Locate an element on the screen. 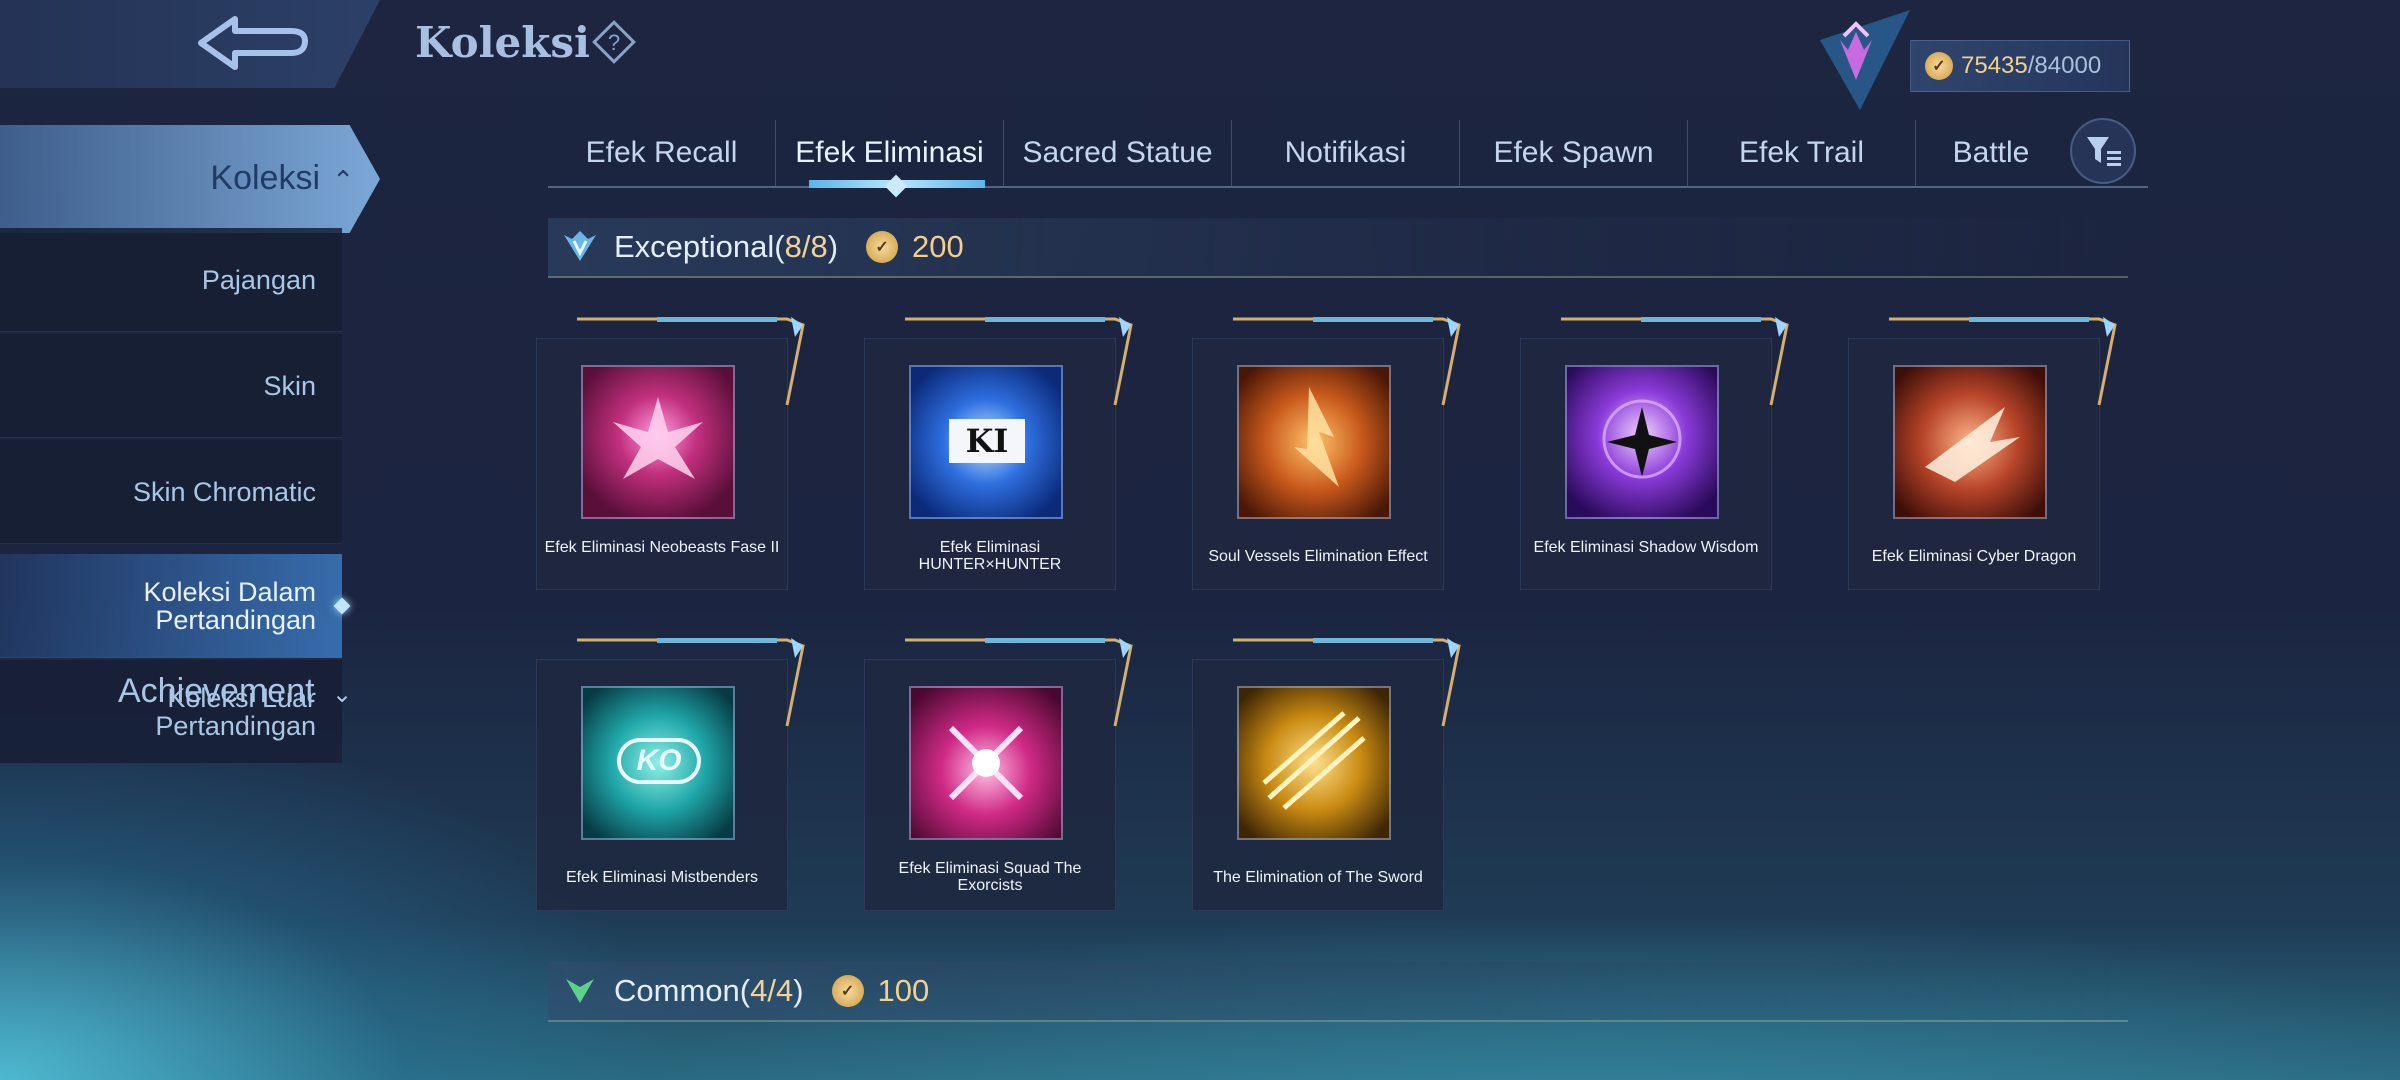 This screenshot has height=1080, width=2400. sidebar-main-koleksi: Koleksi ⌃ is located at coordinates (190, 179).